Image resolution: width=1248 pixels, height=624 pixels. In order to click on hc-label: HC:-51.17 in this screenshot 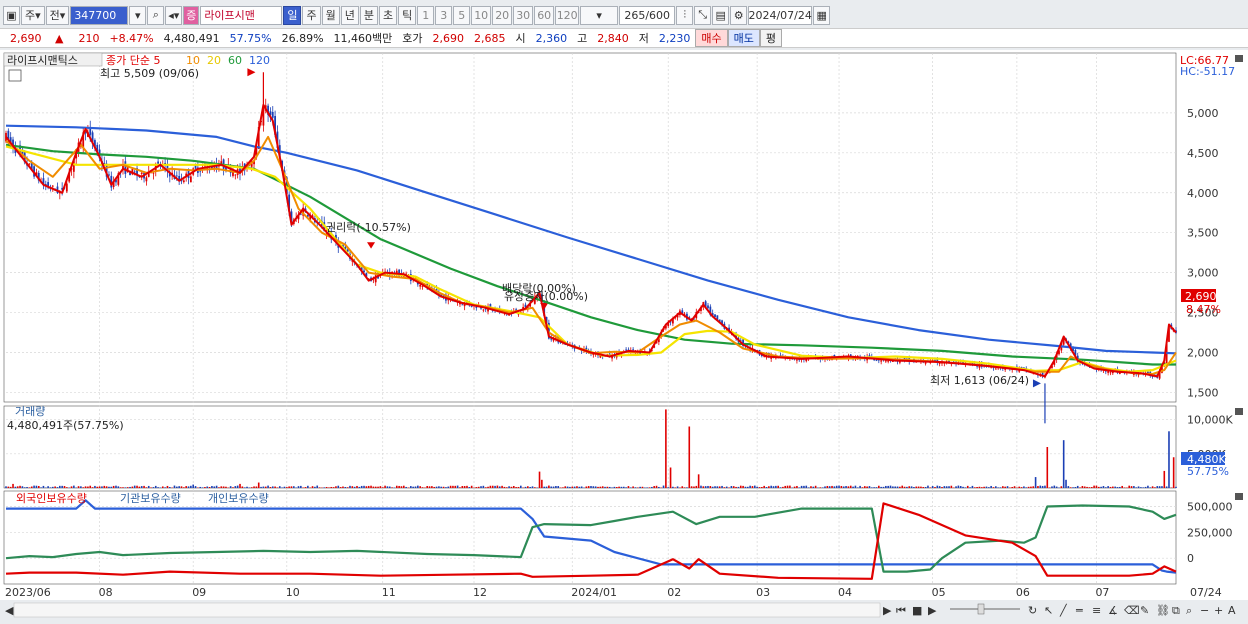, I will do `click(1207, 71)`.